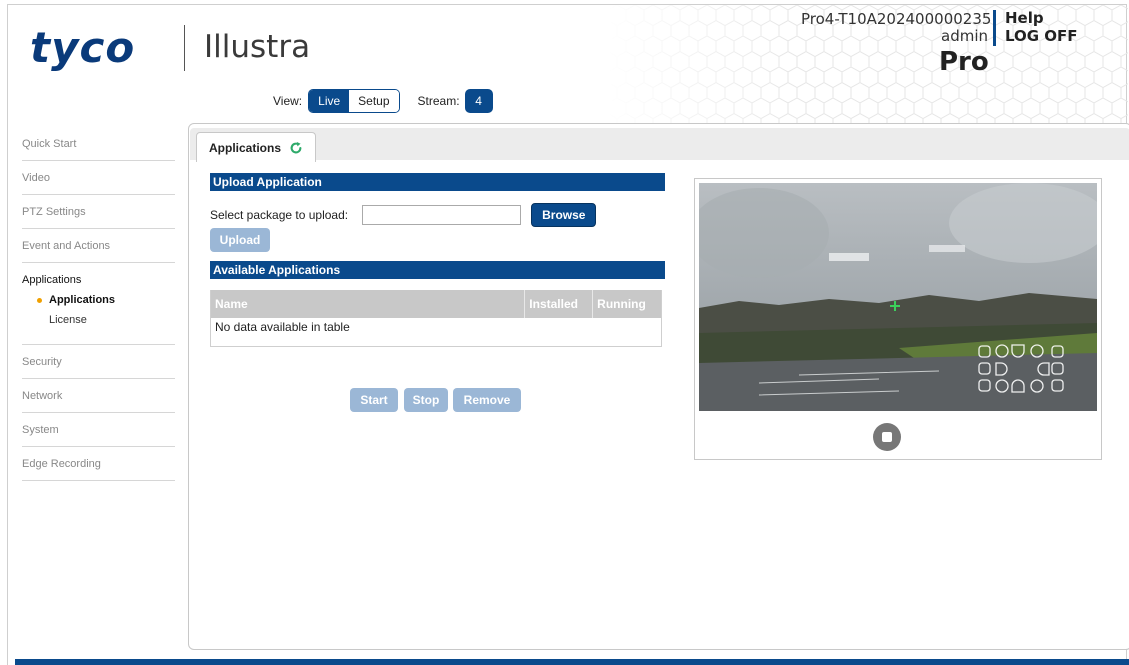 This screenshot has width=1129, height=665. What do you see at coordinates (83, 47) in the screenshot?
I see `tyco-logo: tyco` at bounding box center [83, 47].